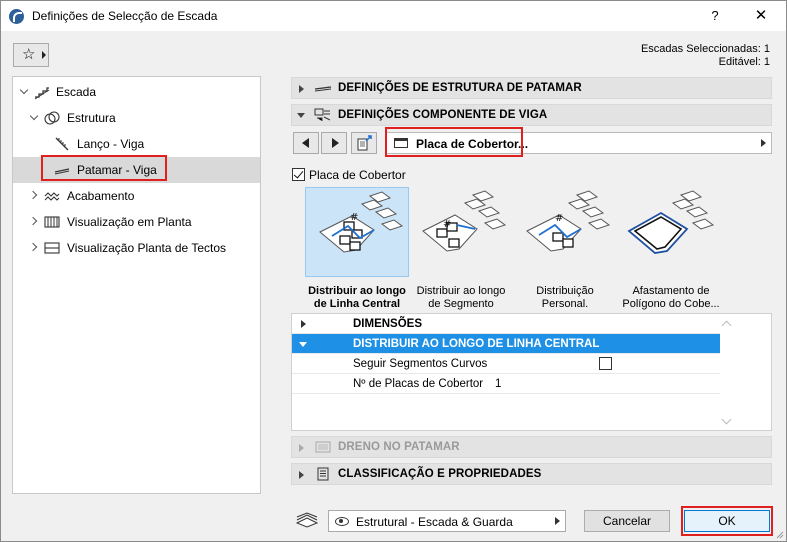 This screenshot has height=542, width=787. Describe the element at coordinates (727, 372) in the screenshot. I see `properties-scrollbar` at that location.